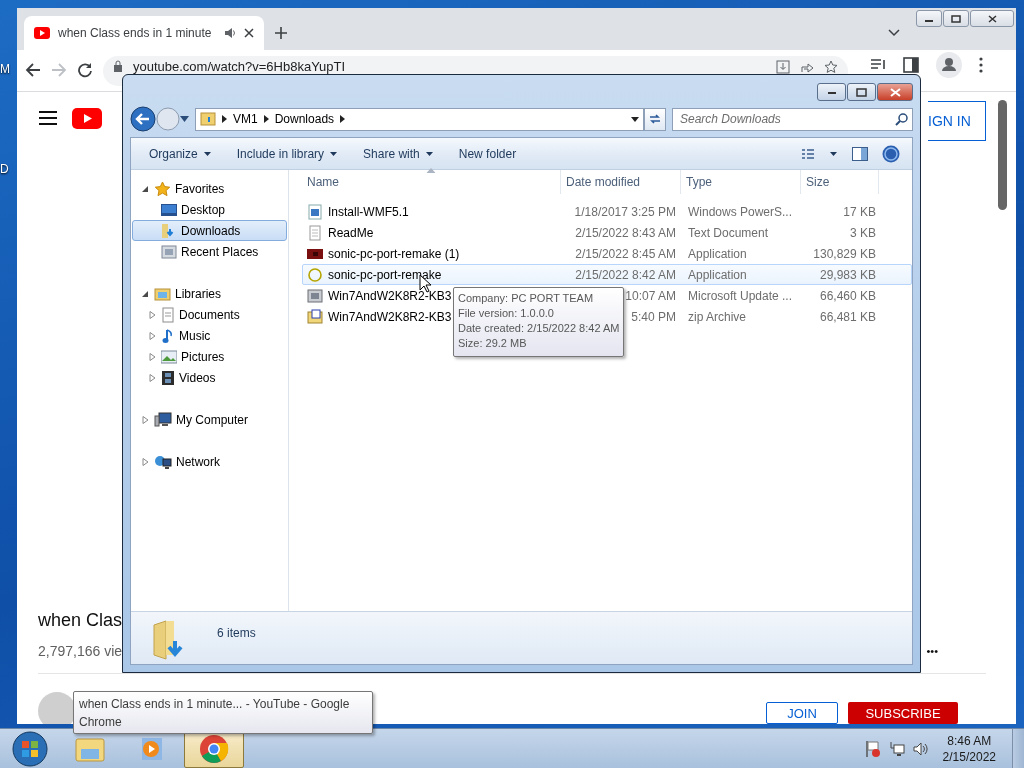  What do you see at coordinates (792, 119) in the screenshot?
I see `search-field: Search Downloads` at bounding box center [792, 119].